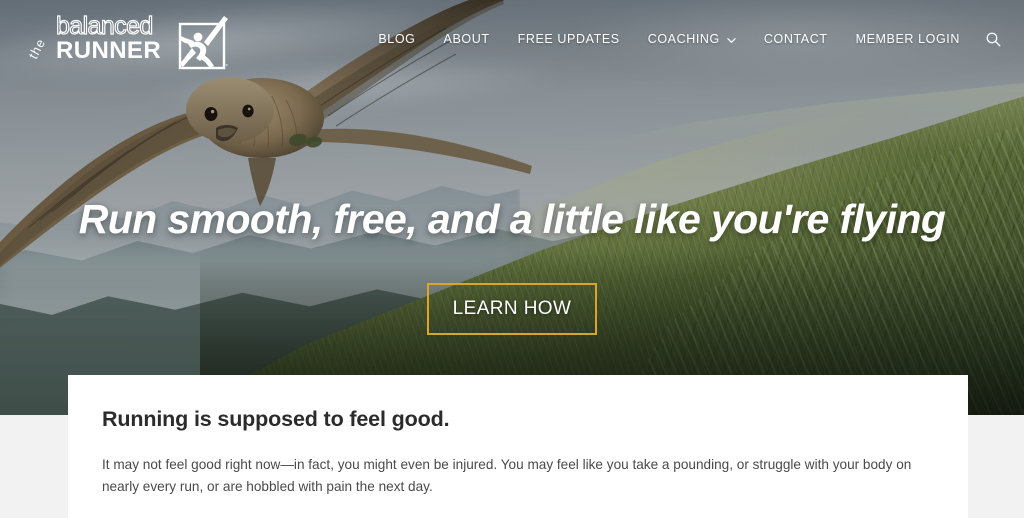  I want to click on logo-script-word: the, so click(38, 49).